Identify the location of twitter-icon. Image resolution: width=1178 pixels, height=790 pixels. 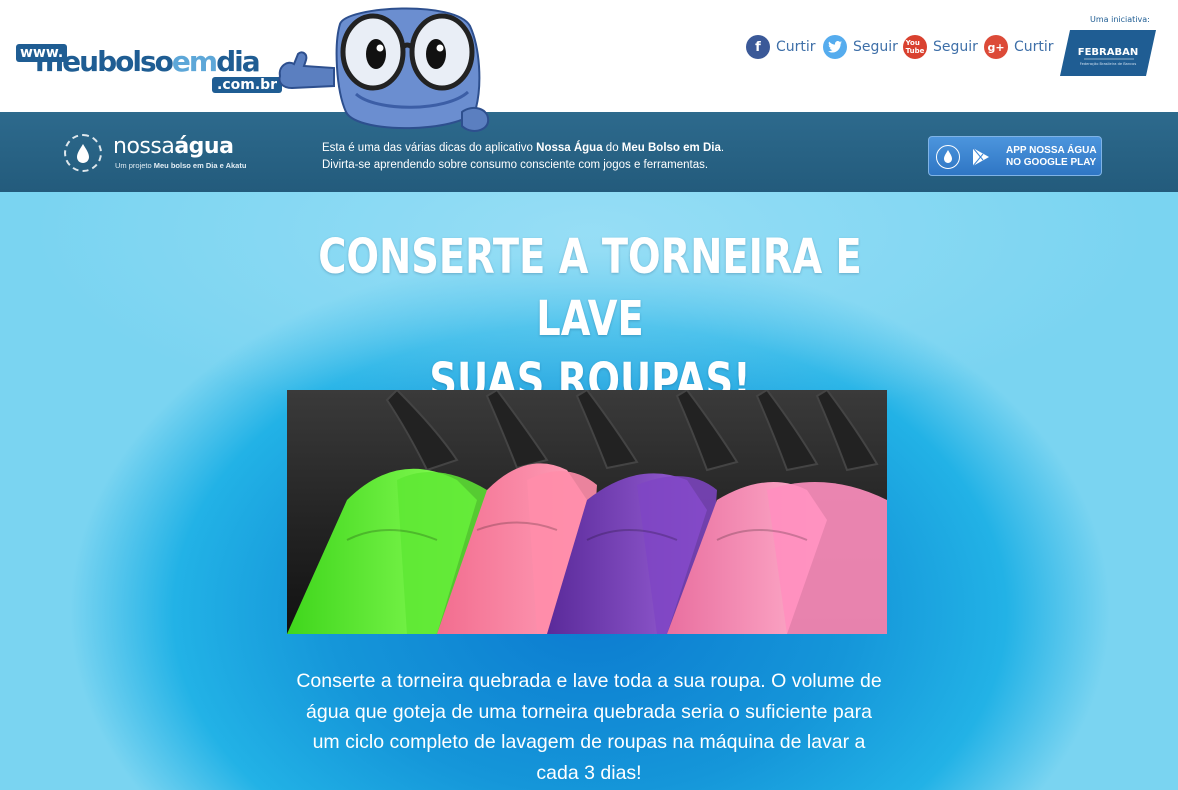
(835, 47).